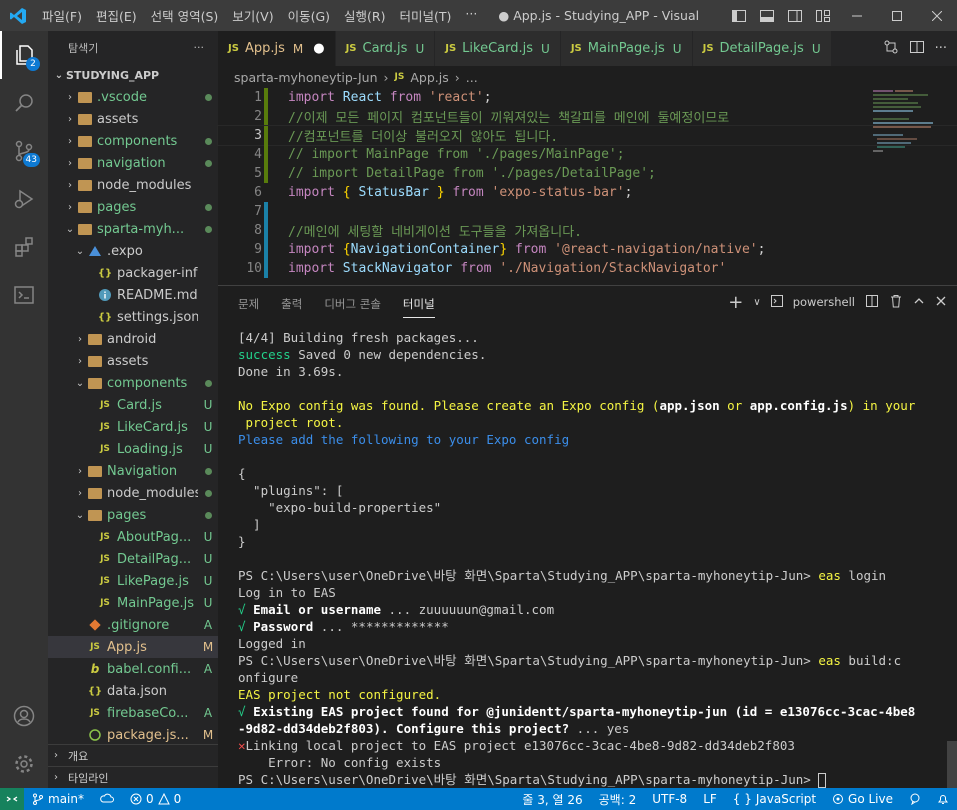 The height and width of the screenshot is (810, 957). What do you see at coordinates (857, 15) in the screenshot?
I see `minimize-icon` at bounding box center [857, 15].